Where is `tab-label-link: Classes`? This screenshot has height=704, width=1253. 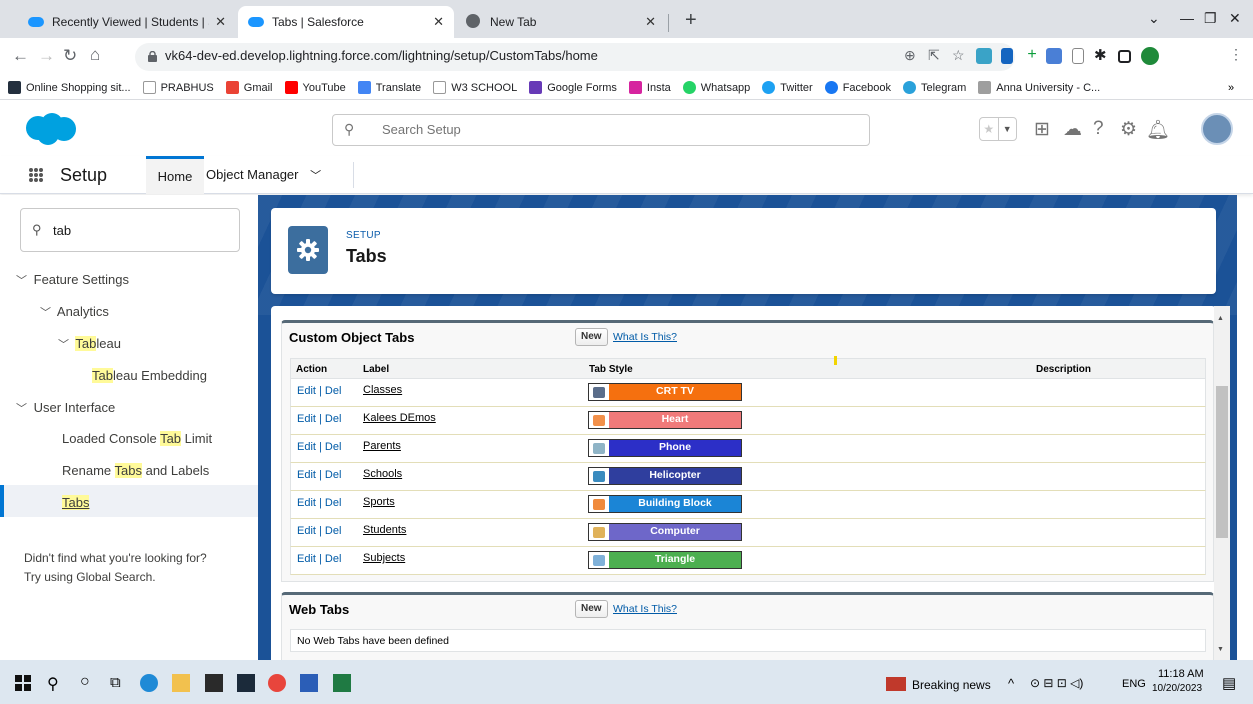 tab-label-link: Classes is located at coordinates (382, 390).